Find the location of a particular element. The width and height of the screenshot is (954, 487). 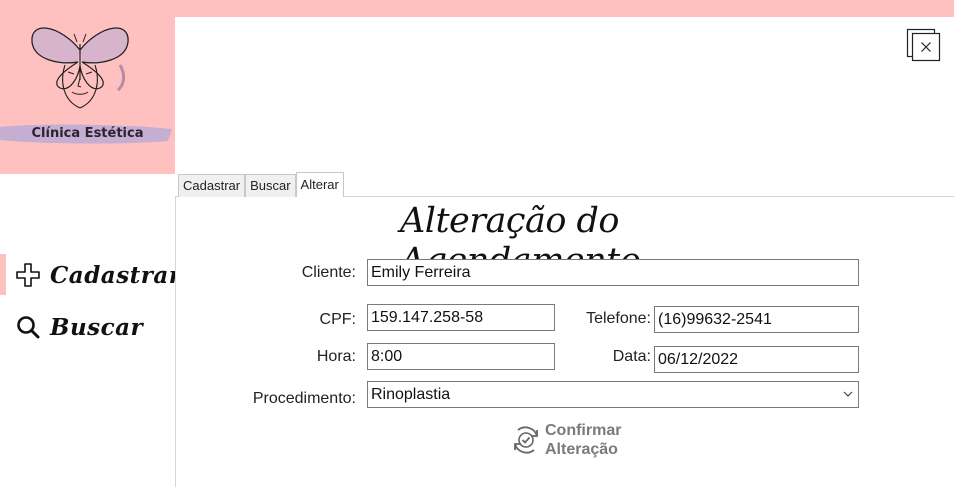

hora-label: Hora: is located at coordinates (336, 356).